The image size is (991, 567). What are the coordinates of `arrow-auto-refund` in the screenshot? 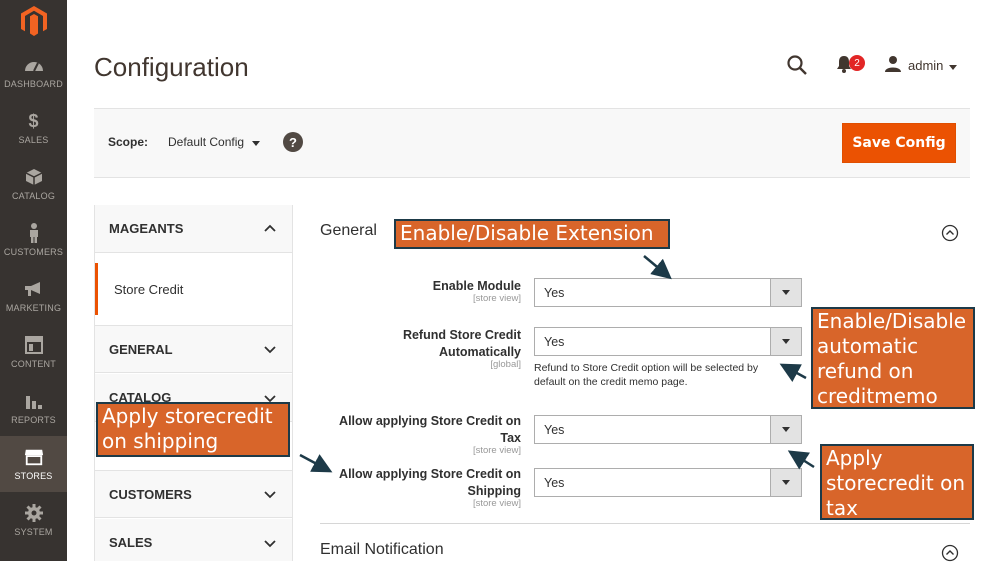 It's located at (793, 372).